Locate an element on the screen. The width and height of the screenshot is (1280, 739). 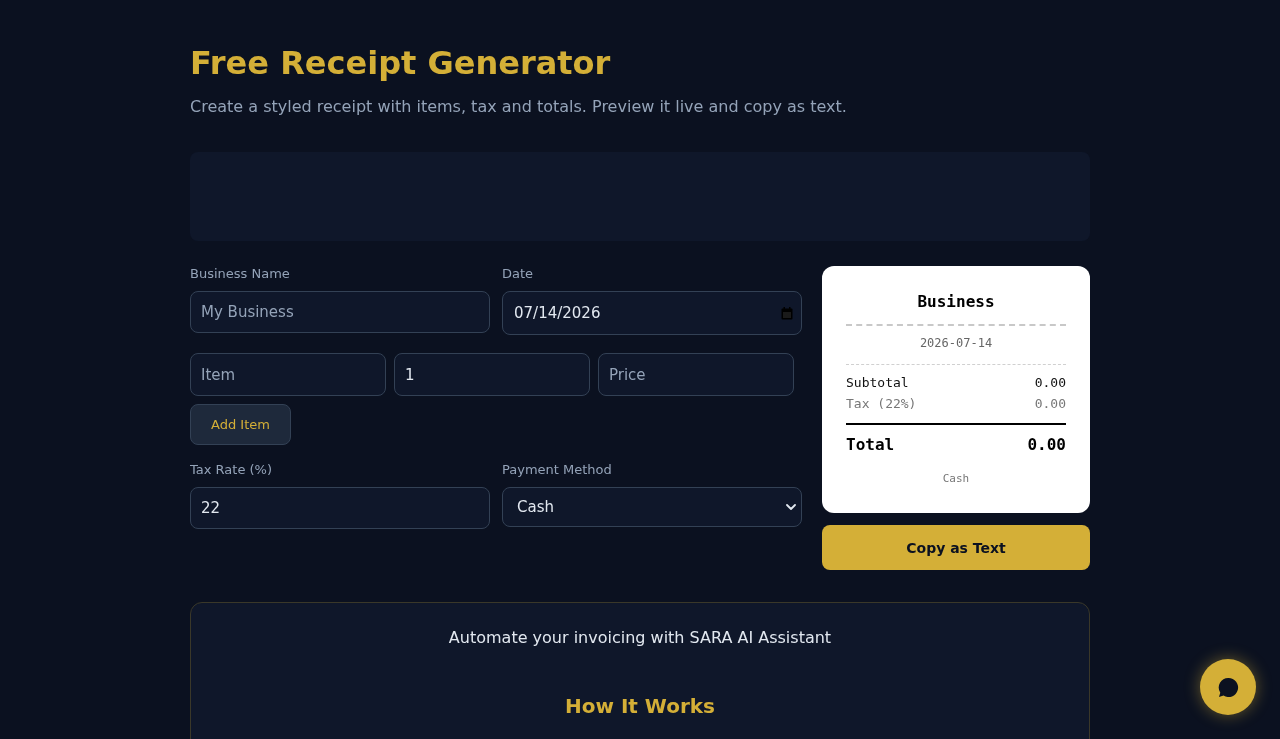
total-amount: 0.00 is located at coordinates (1046, 445).